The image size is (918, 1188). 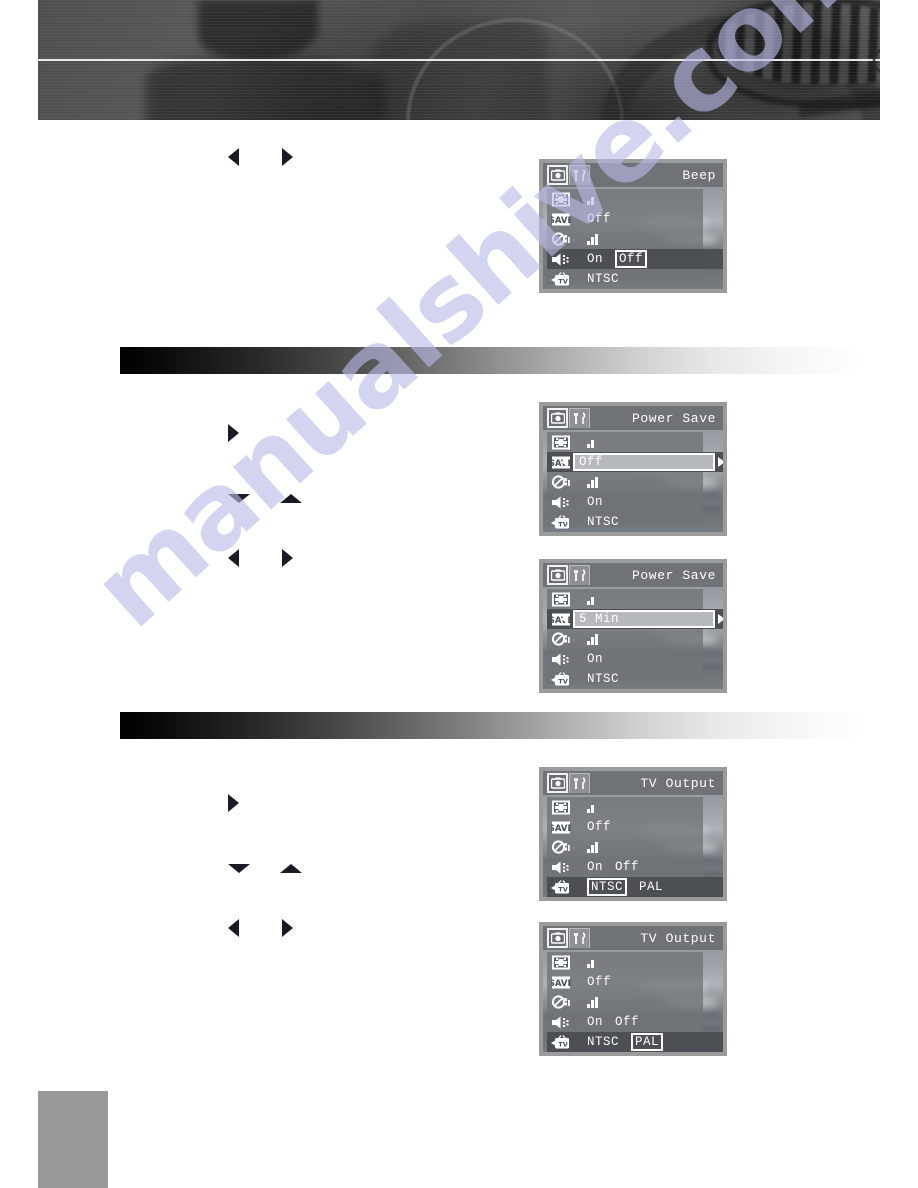 I want to click on page-number-box, so click(x=73, y=1139).